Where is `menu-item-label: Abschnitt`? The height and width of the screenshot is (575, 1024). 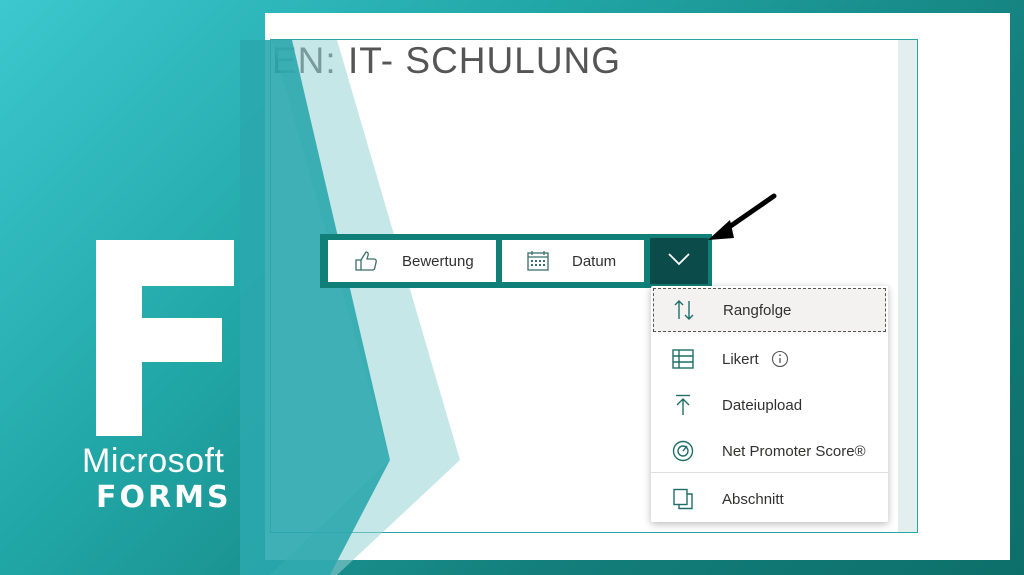 menu-item-label: Abschnitt is located at coordinates (753, 499).